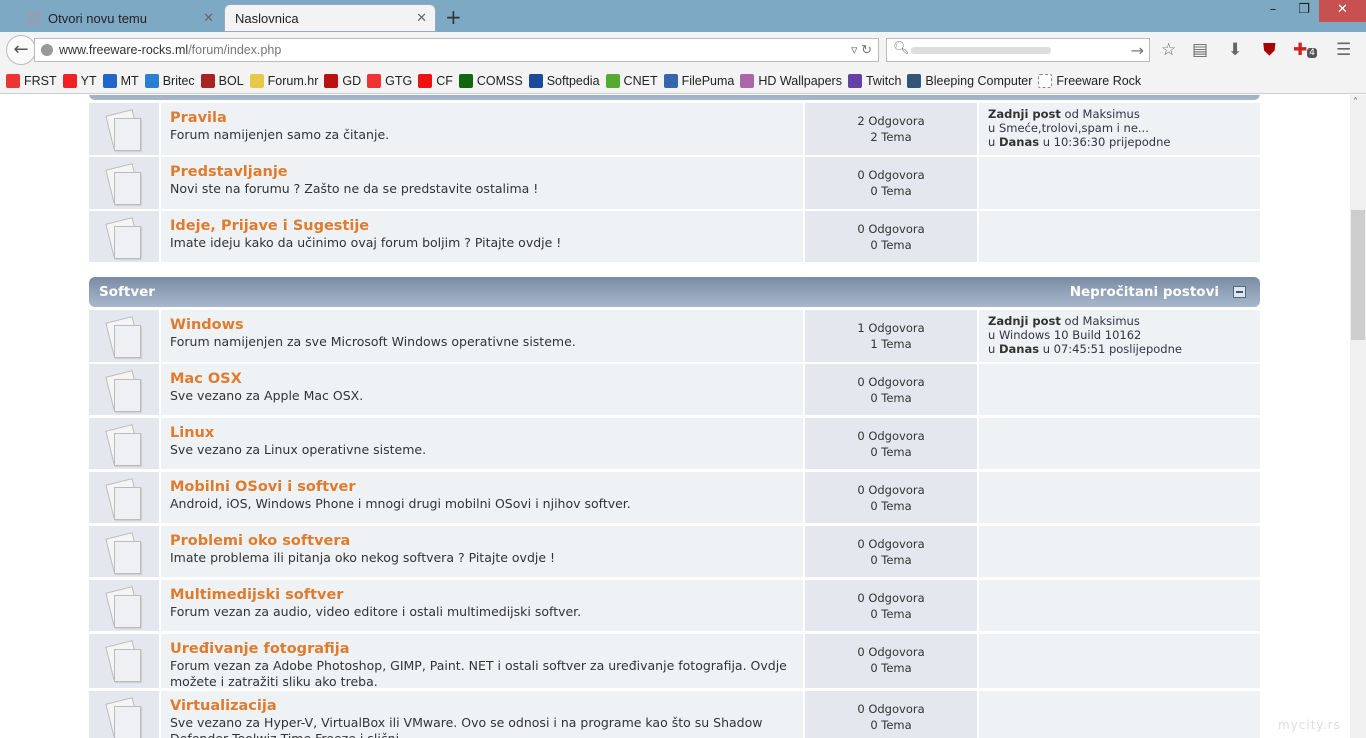  Describe the element at coordinates (979, 80) in the screenshot. I see `bookmark-label: Bleeping Computer` at that location.